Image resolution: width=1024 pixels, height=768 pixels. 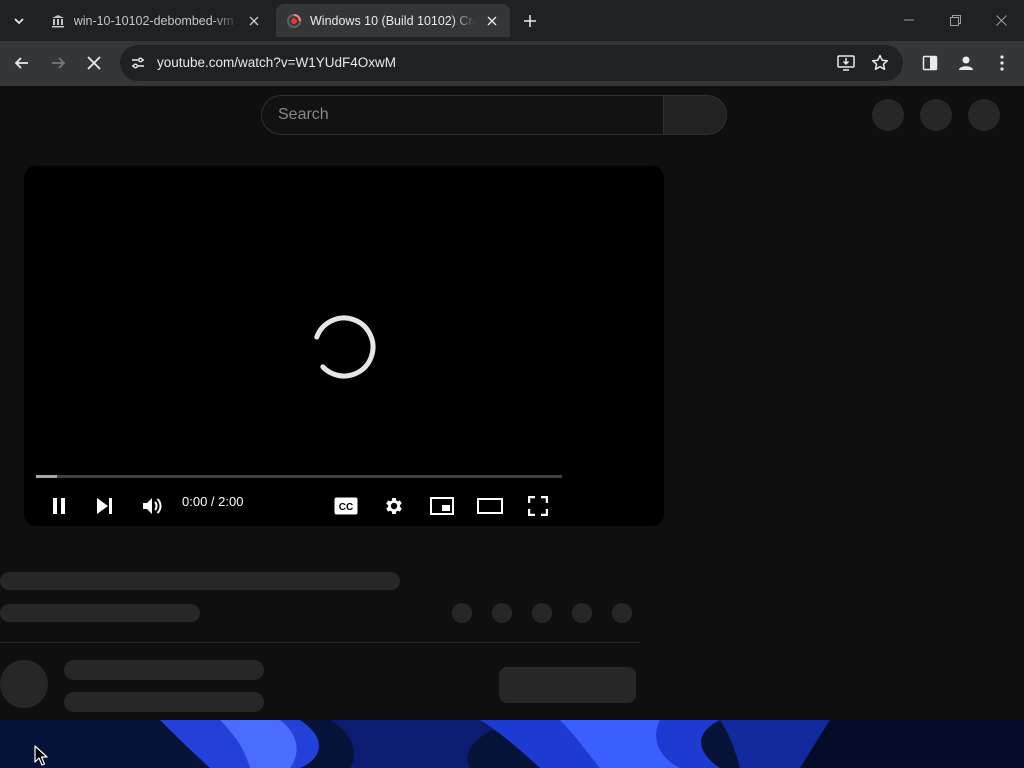 What do you see at coordinates (164, 670) in the screenshot?
I see `channel-name-skeleton` at bounding box center [164, 670].